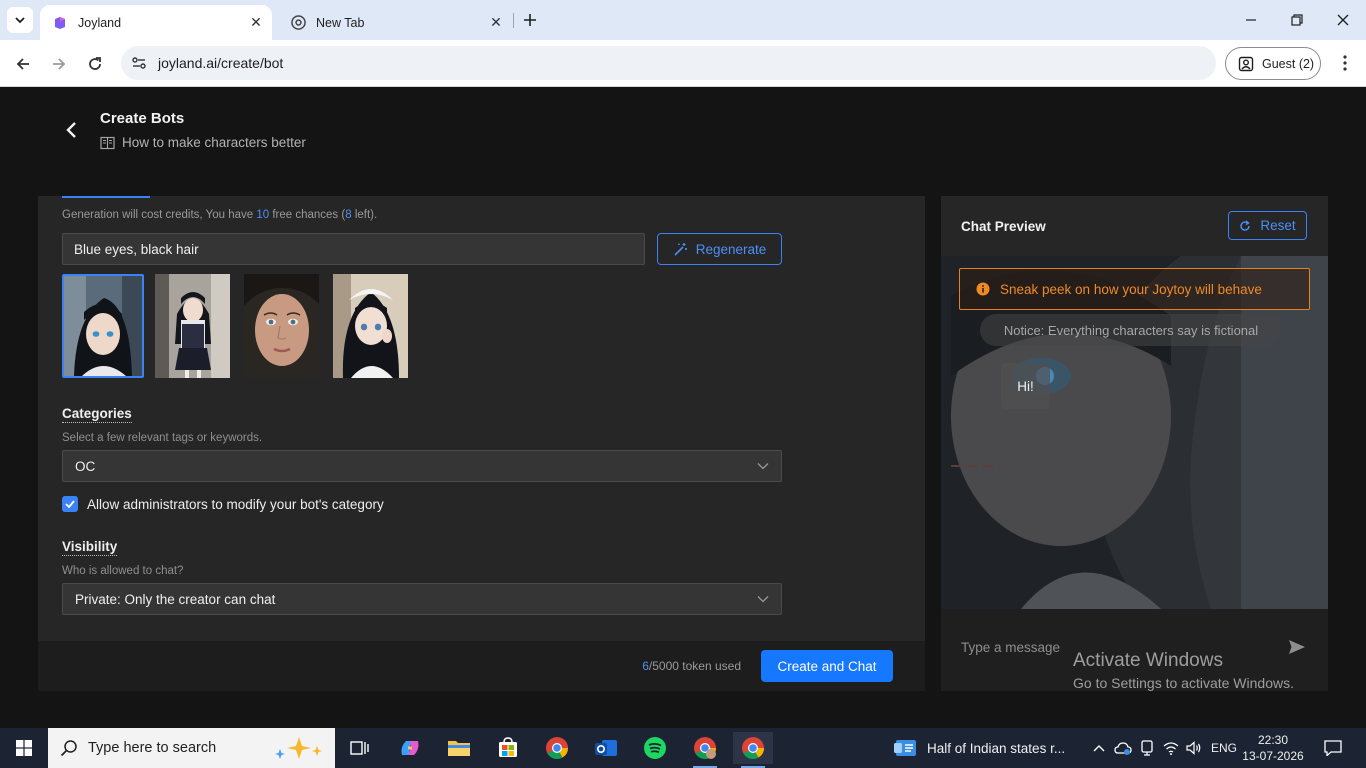 This screenshot has width=1366, height=768. I want to click on spotify-button, so click(655, 748).